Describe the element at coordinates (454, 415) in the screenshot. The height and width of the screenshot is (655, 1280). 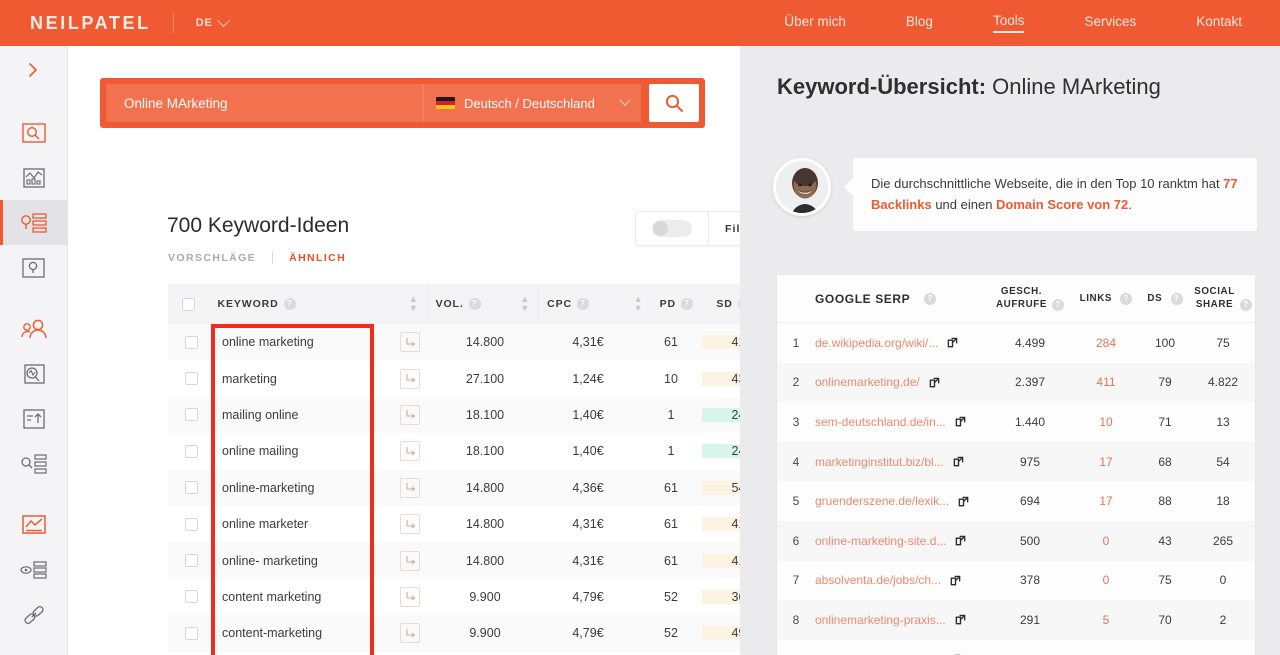
I see `table-row: mailing online 18.100 1,40€ 1 24` at that location.